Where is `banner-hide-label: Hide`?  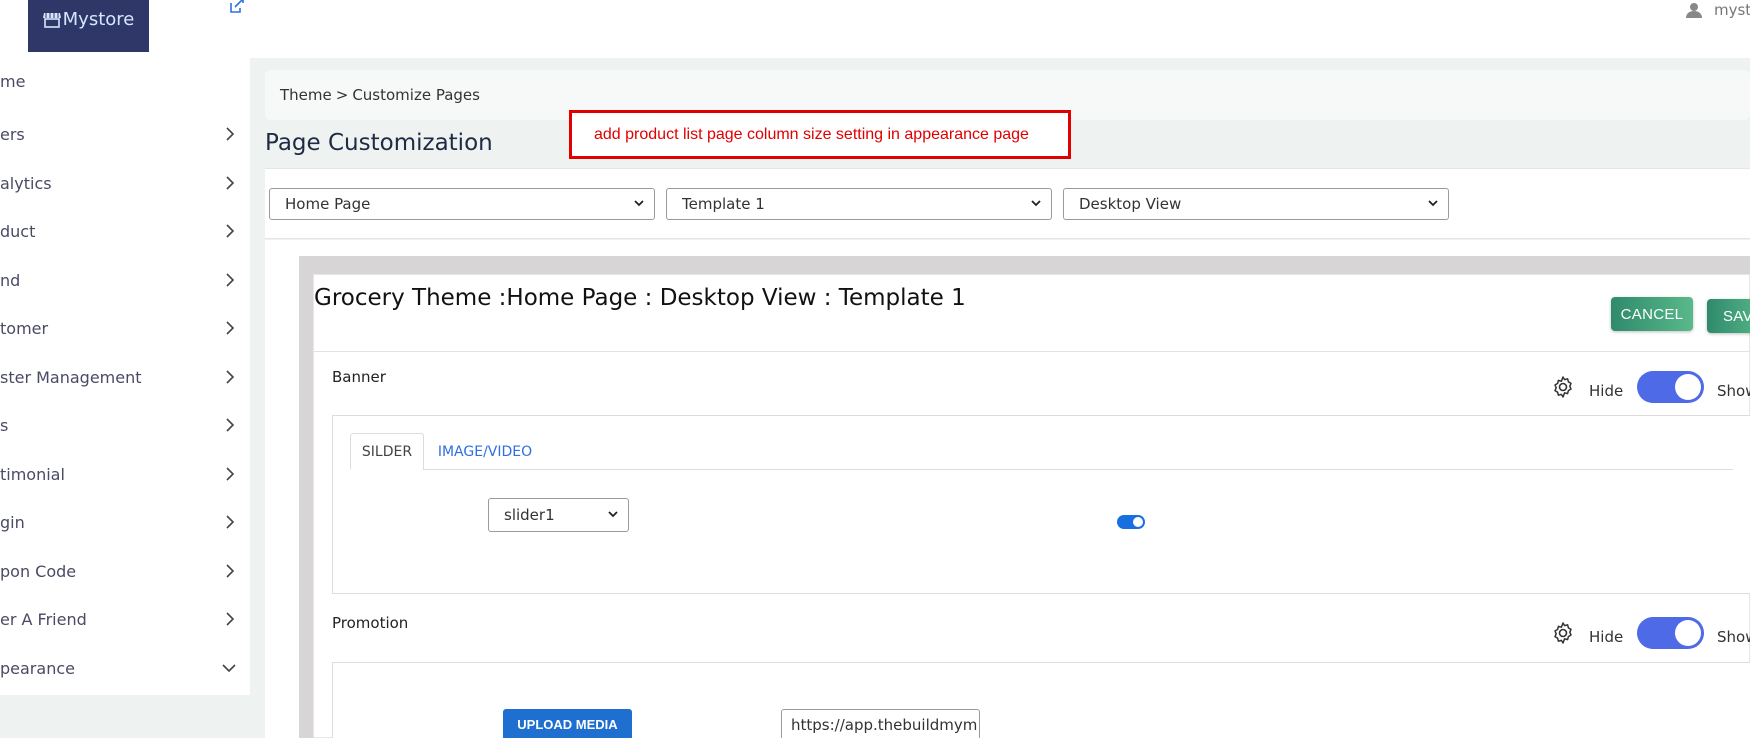
banner-hide-label: Hide is located at coordinates (1606, 391).